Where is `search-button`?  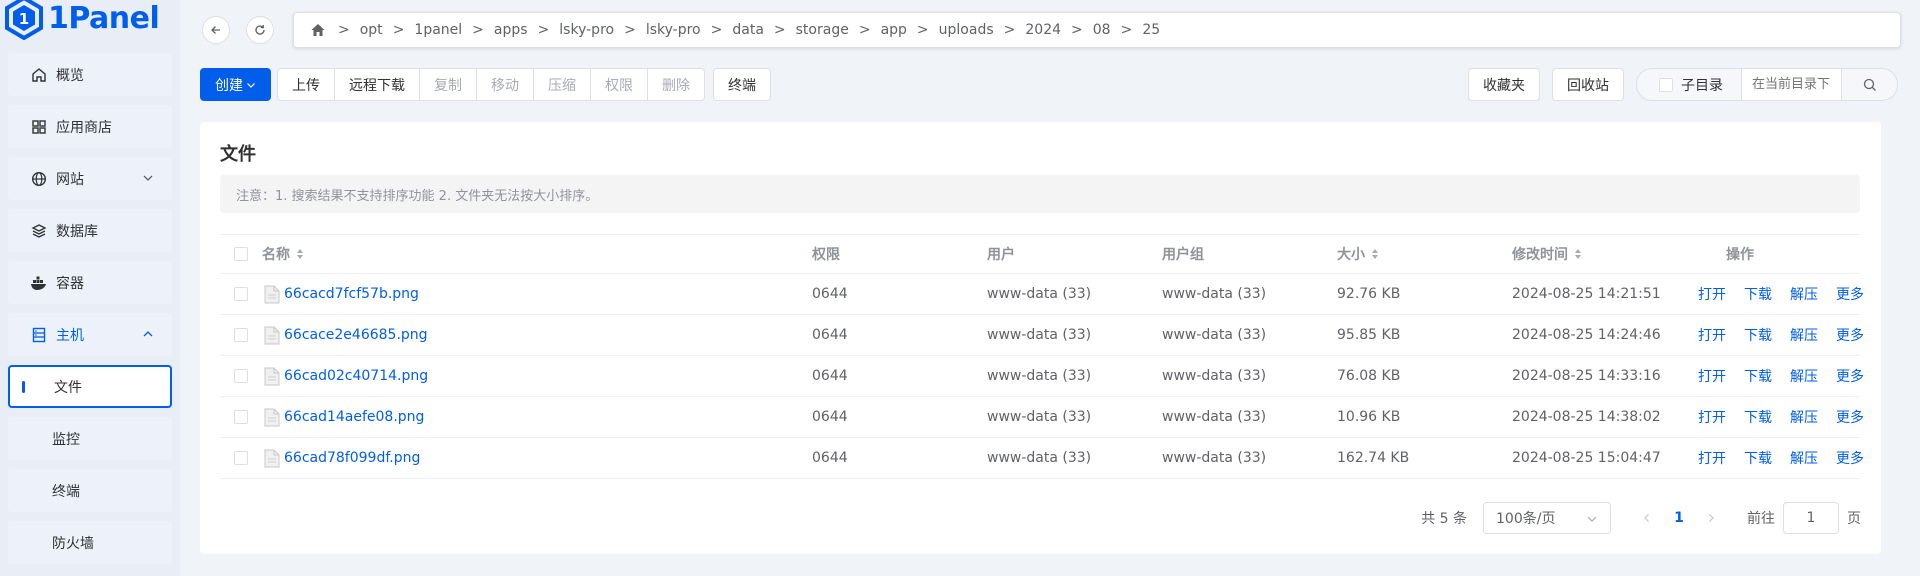
search-button is located at coordinates (1870, 84).